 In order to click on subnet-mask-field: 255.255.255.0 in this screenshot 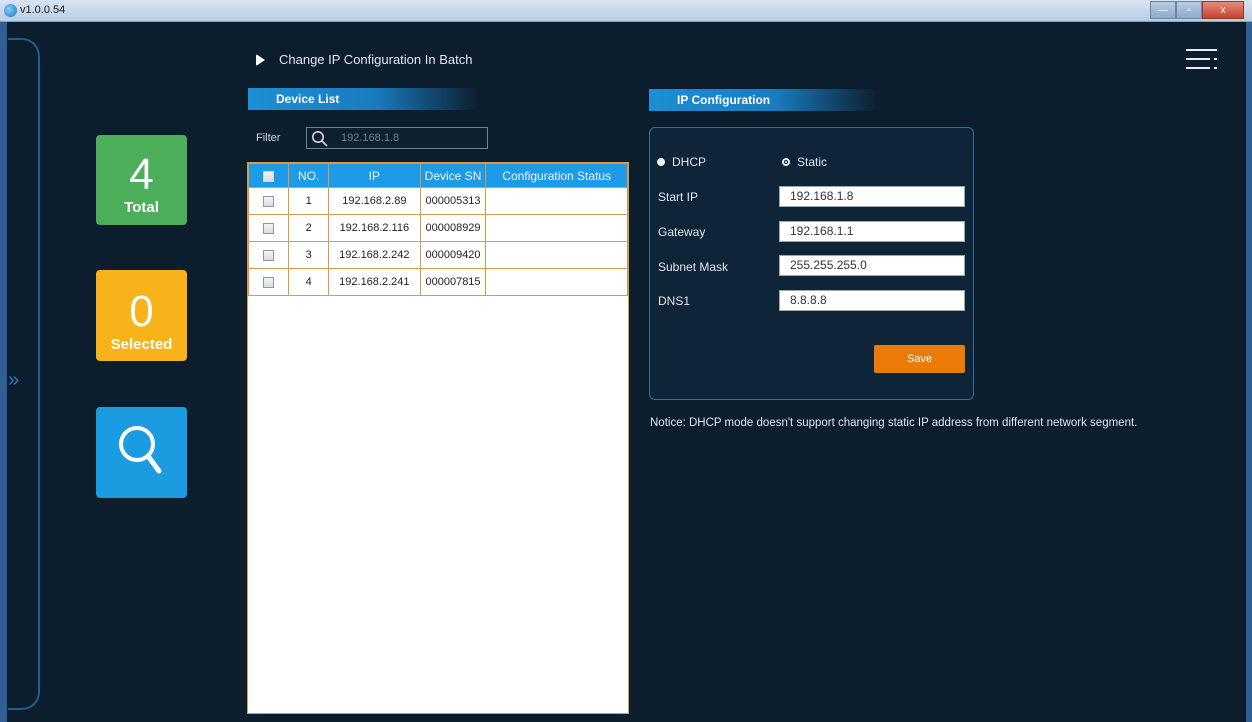, I will do `click(872, 265)`.